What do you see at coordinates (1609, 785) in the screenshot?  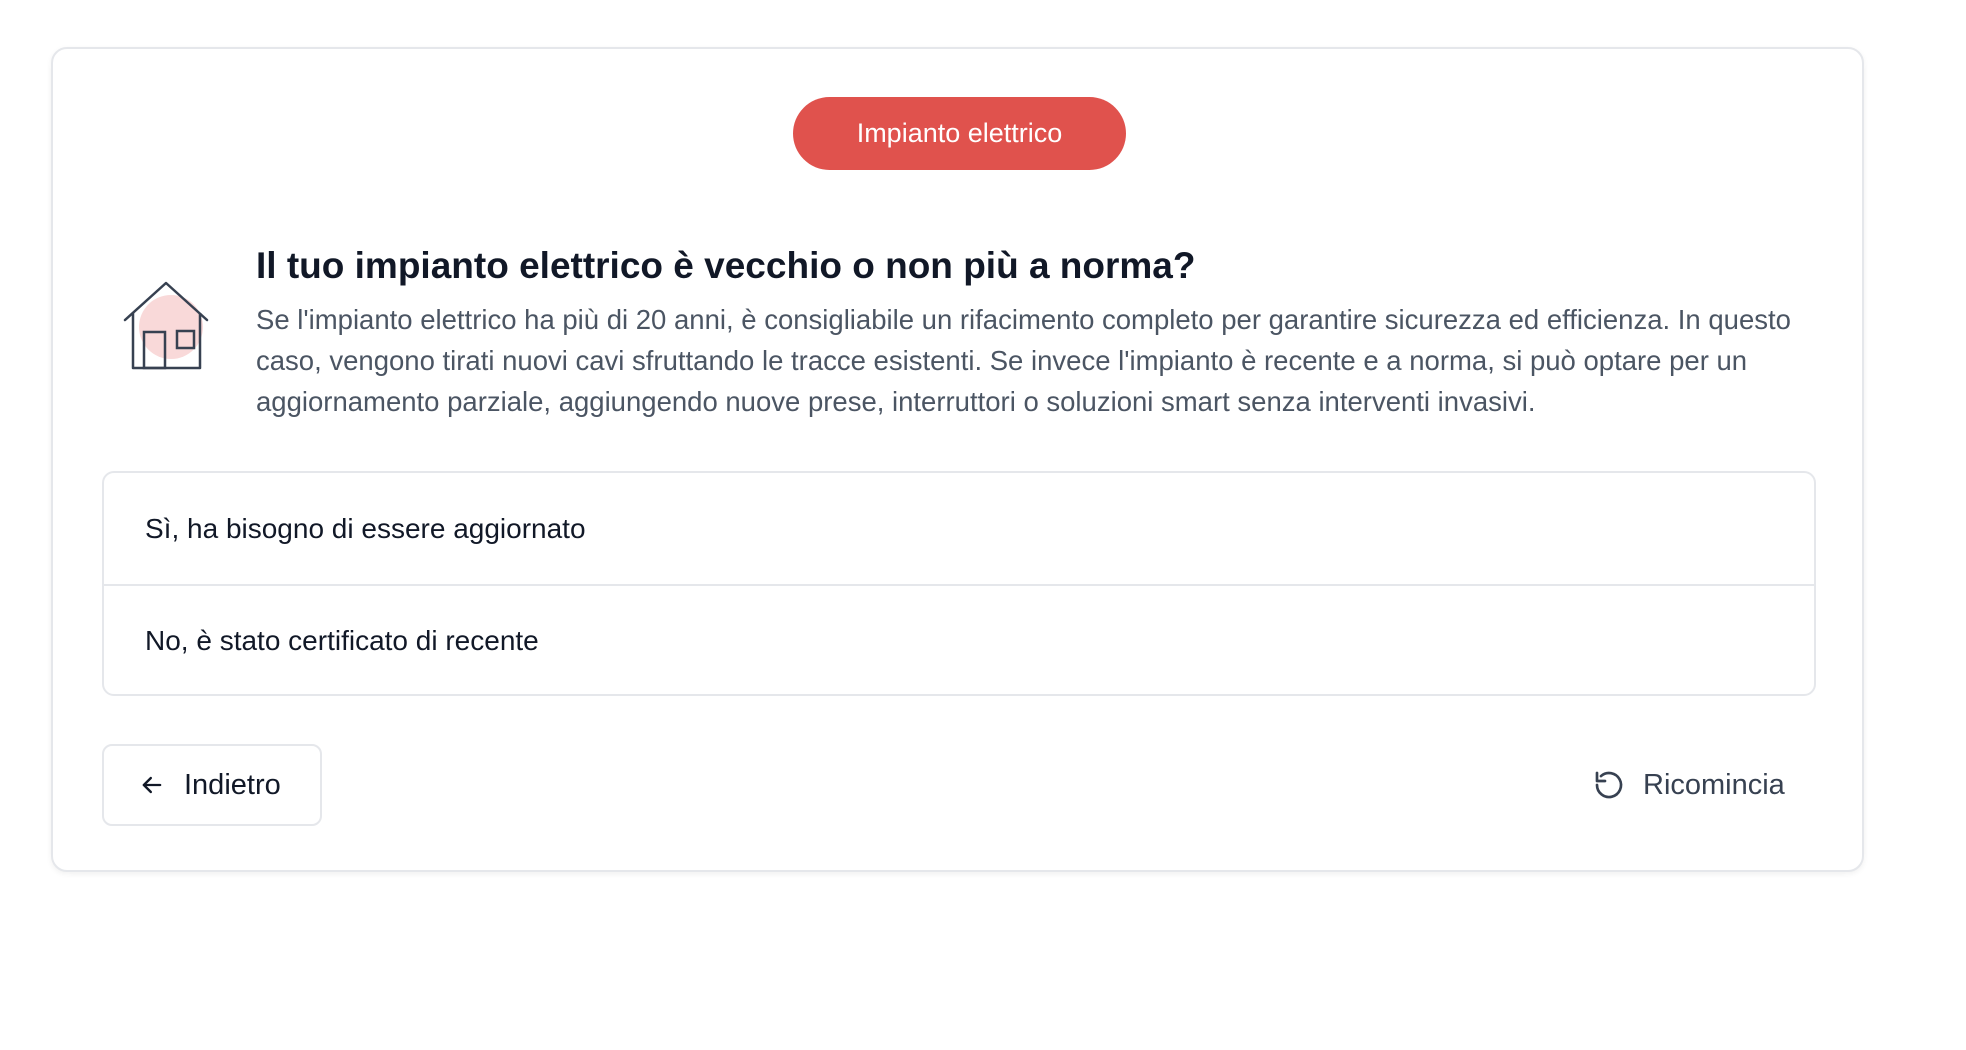 I see `restart-icon` at bounding box center [1609, 785].